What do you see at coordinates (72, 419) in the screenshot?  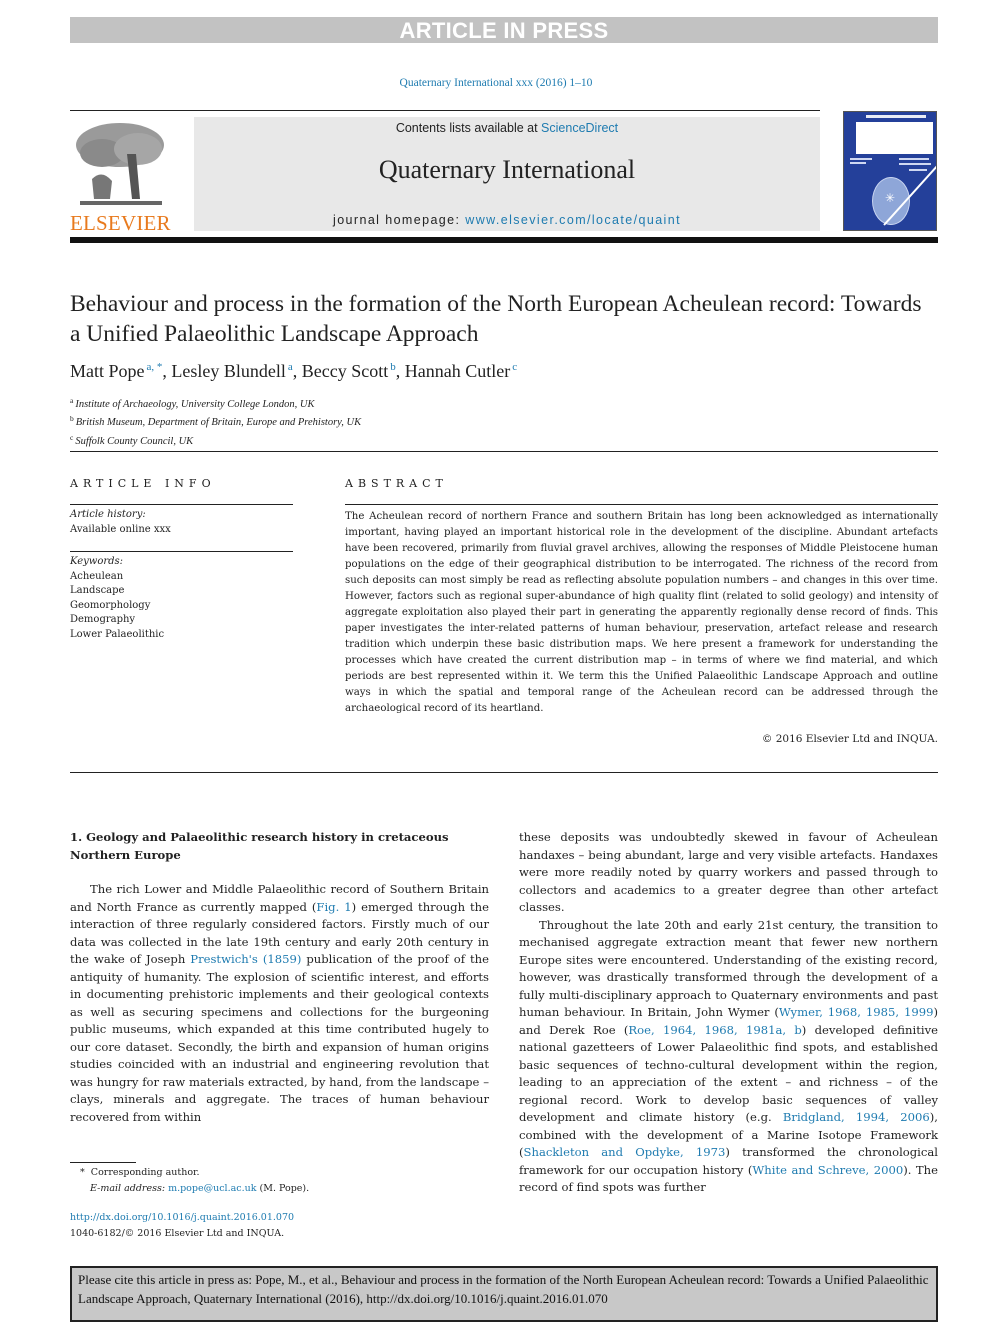 I see `affiliation-mark: b` at bounding box center [72, 419].